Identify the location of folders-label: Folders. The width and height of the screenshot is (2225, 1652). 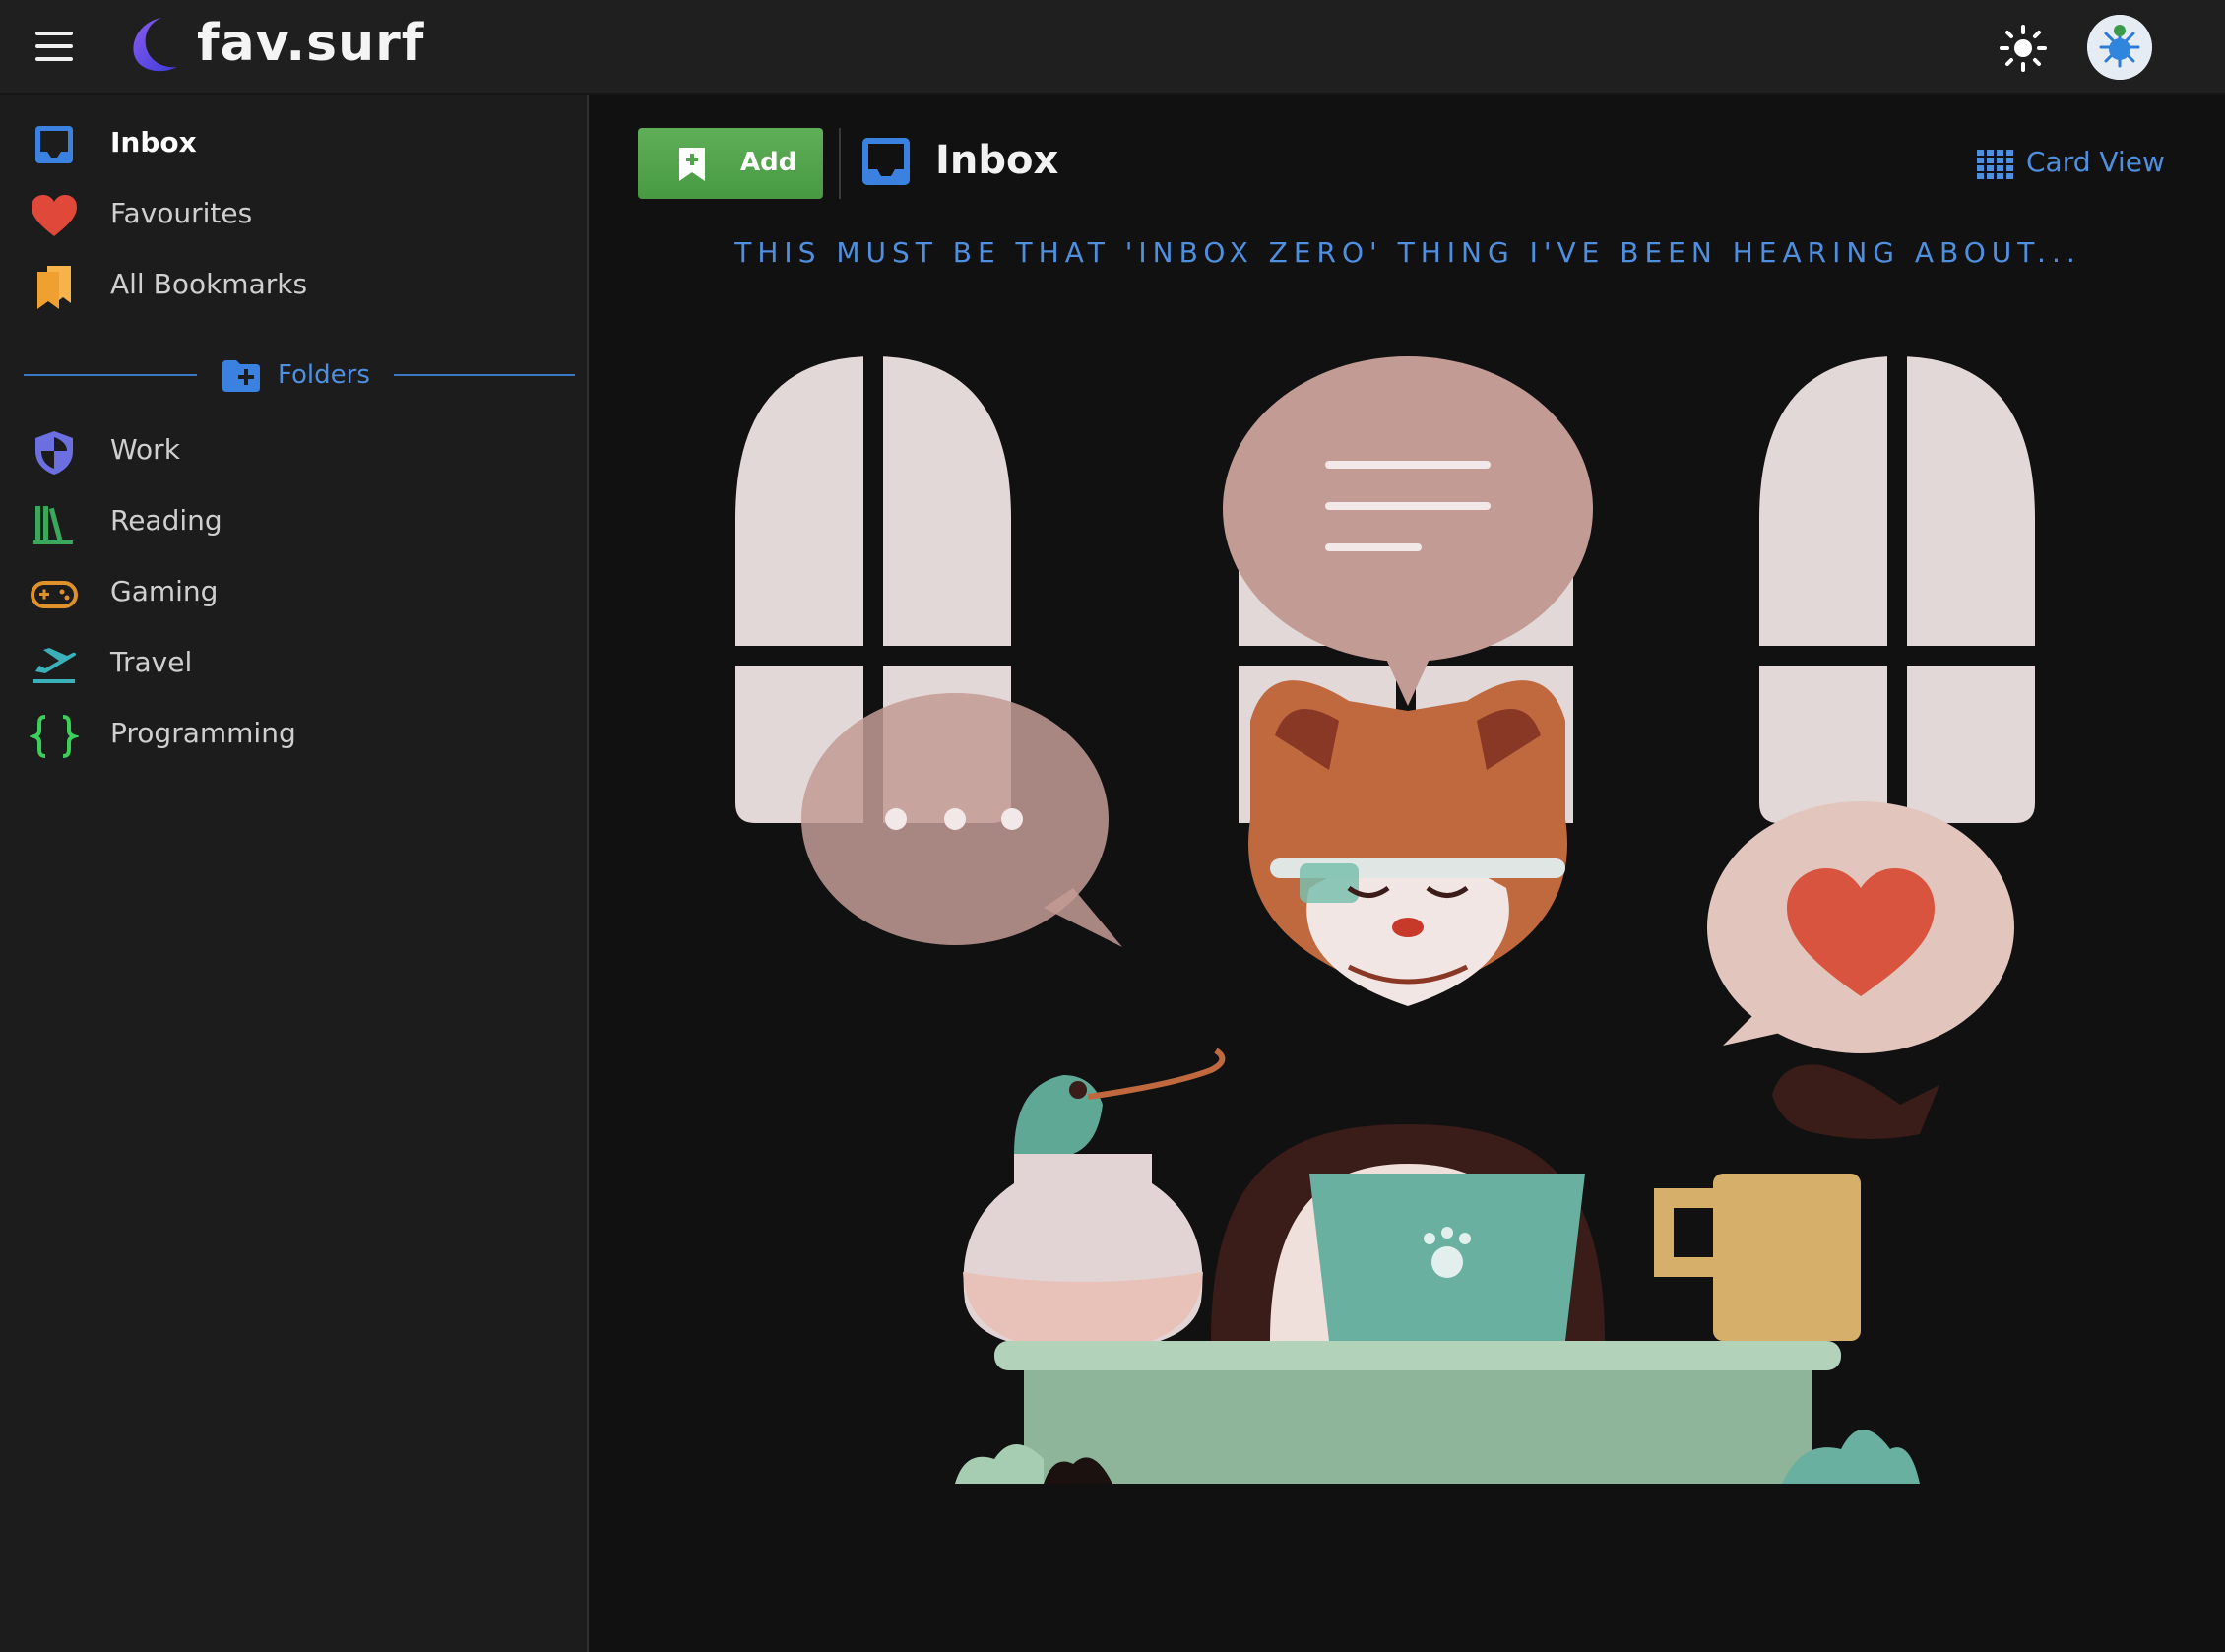
(324, 375).